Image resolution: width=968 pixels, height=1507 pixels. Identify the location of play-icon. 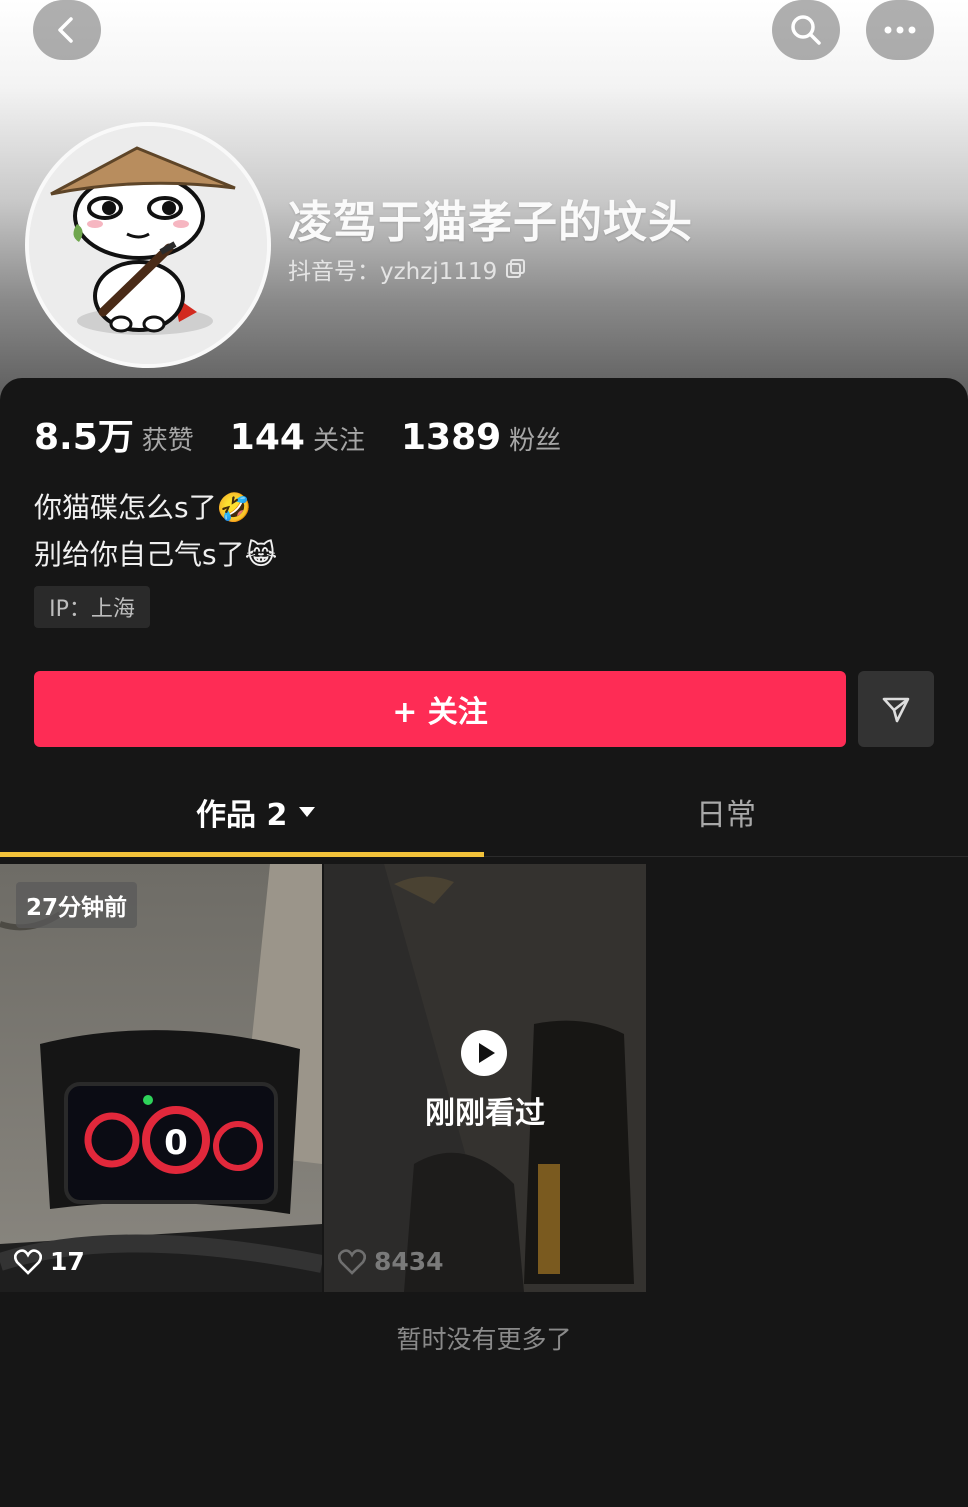
(484, 1053).